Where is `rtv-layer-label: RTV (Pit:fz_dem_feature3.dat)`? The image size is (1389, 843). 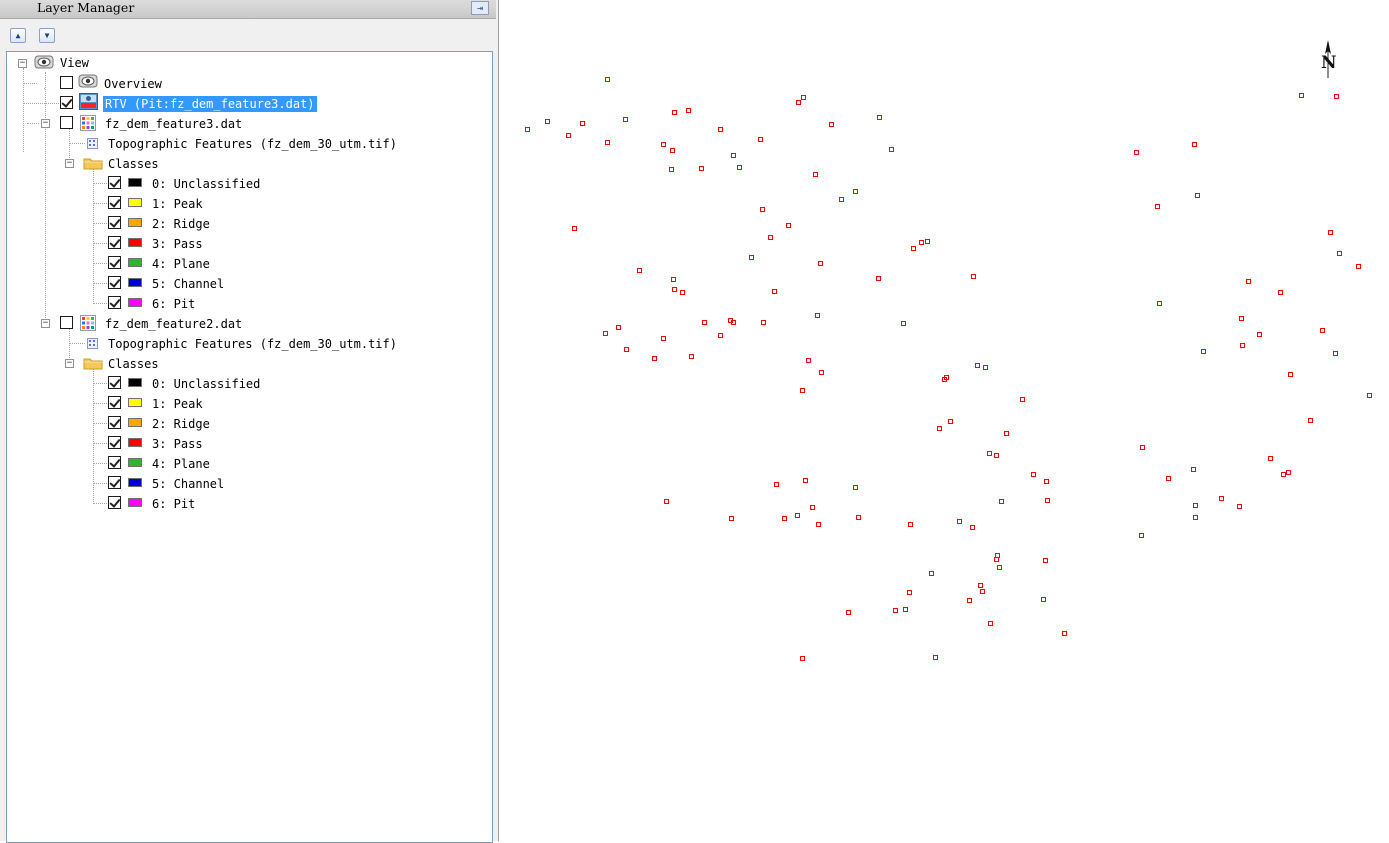 rtv-layer-label: RTV (Pit:fz_dem_feature3.dat) is located at coordinates (210, 104).